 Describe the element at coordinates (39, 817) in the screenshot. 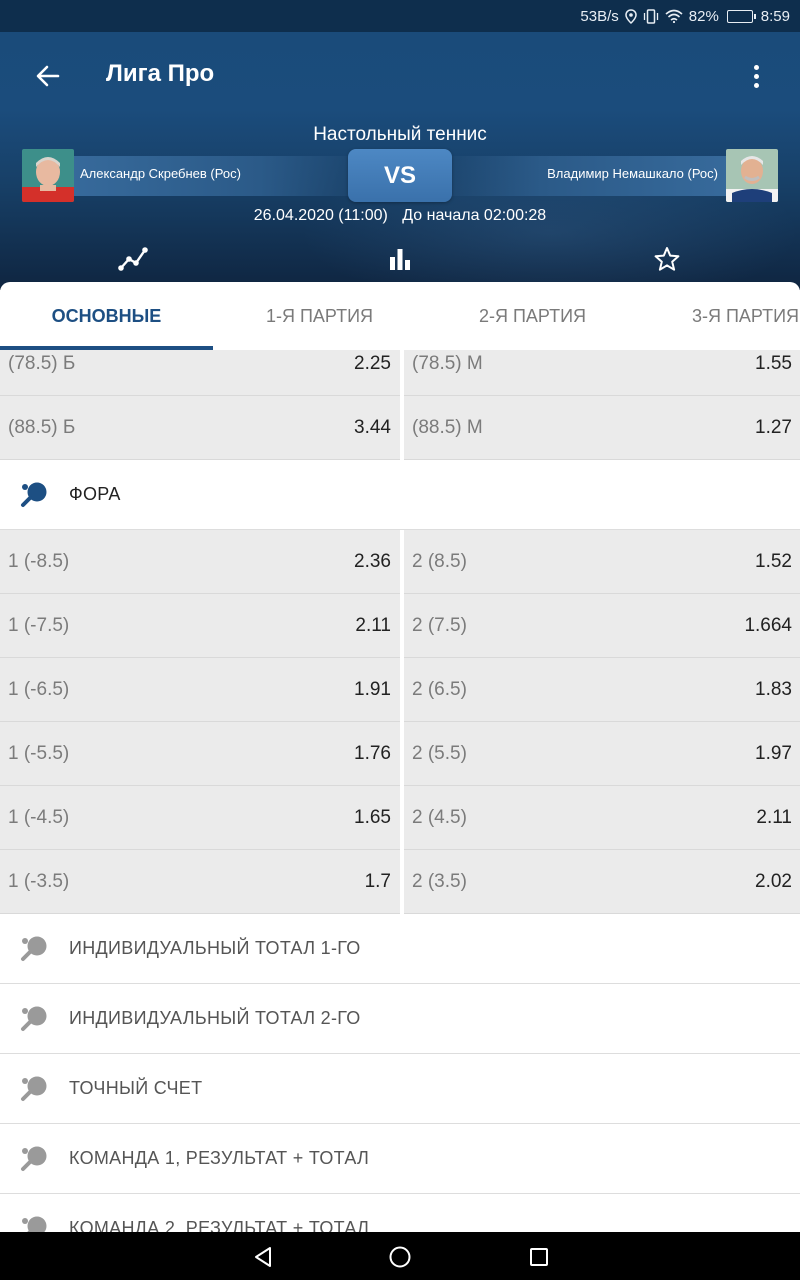

I see `odds-label: 1 (-4.5)` at that location.